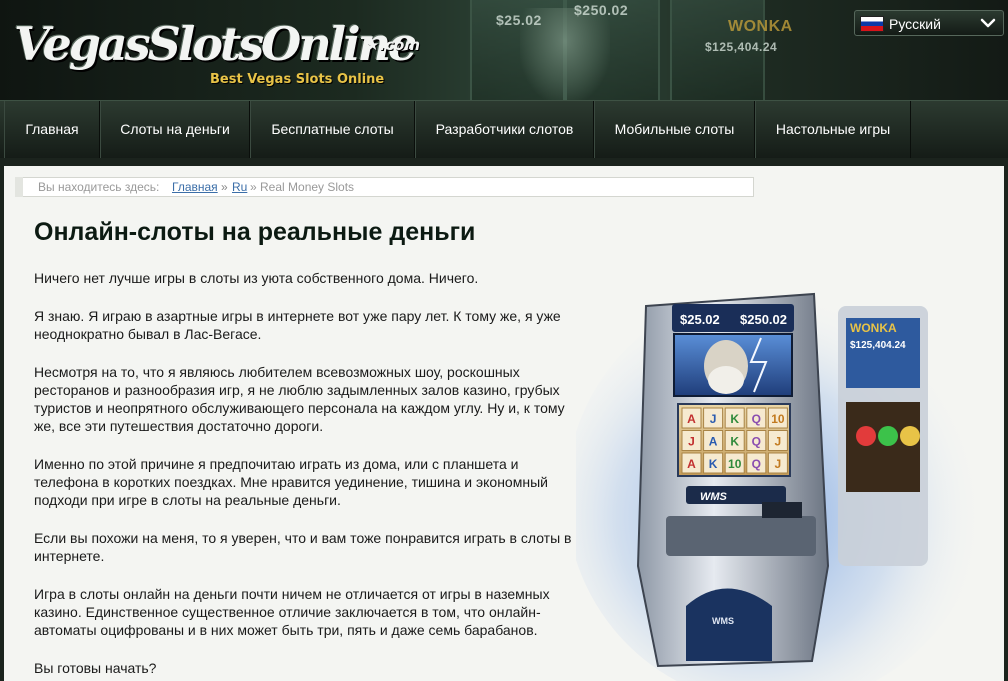 This screenshot has width=1008, height=681. I want to click on article-paragraph: Вы готовы начать?, so click(95, 668).